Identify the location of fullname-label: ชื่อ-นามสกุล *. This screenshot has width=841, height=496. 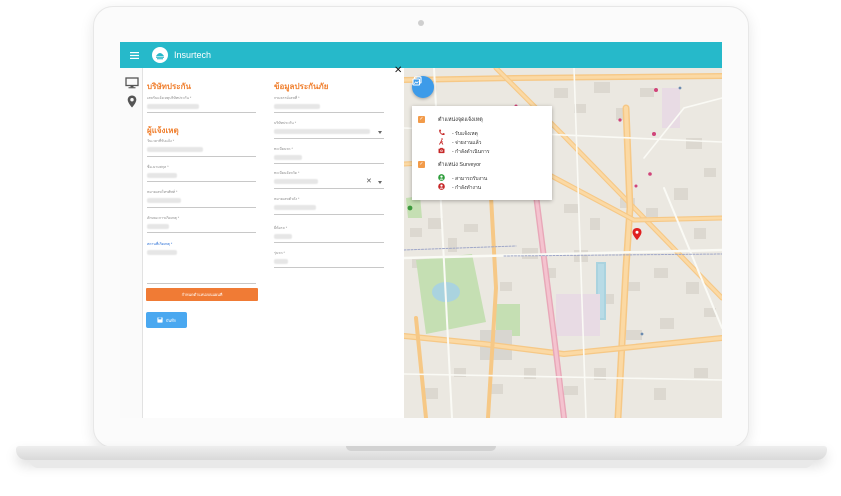
(158, 167).